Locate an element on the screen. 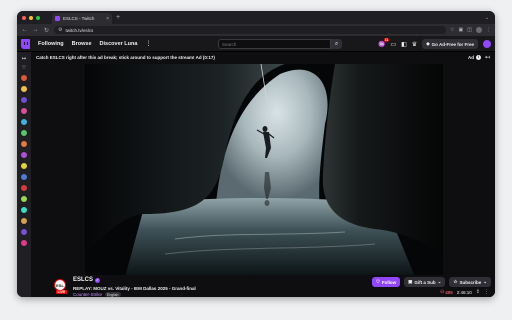  twitch-logo-icon is located at coordinates (25, 43).